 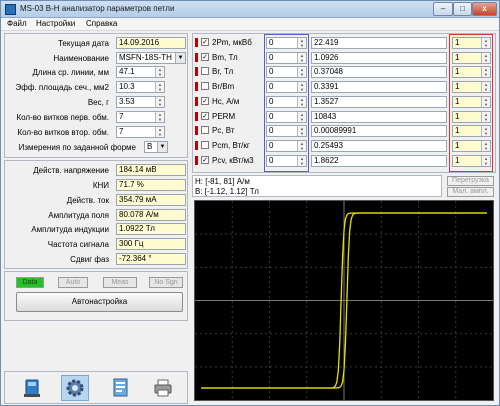 I want to click on minimize-button: –, so click(x=443, y=9).